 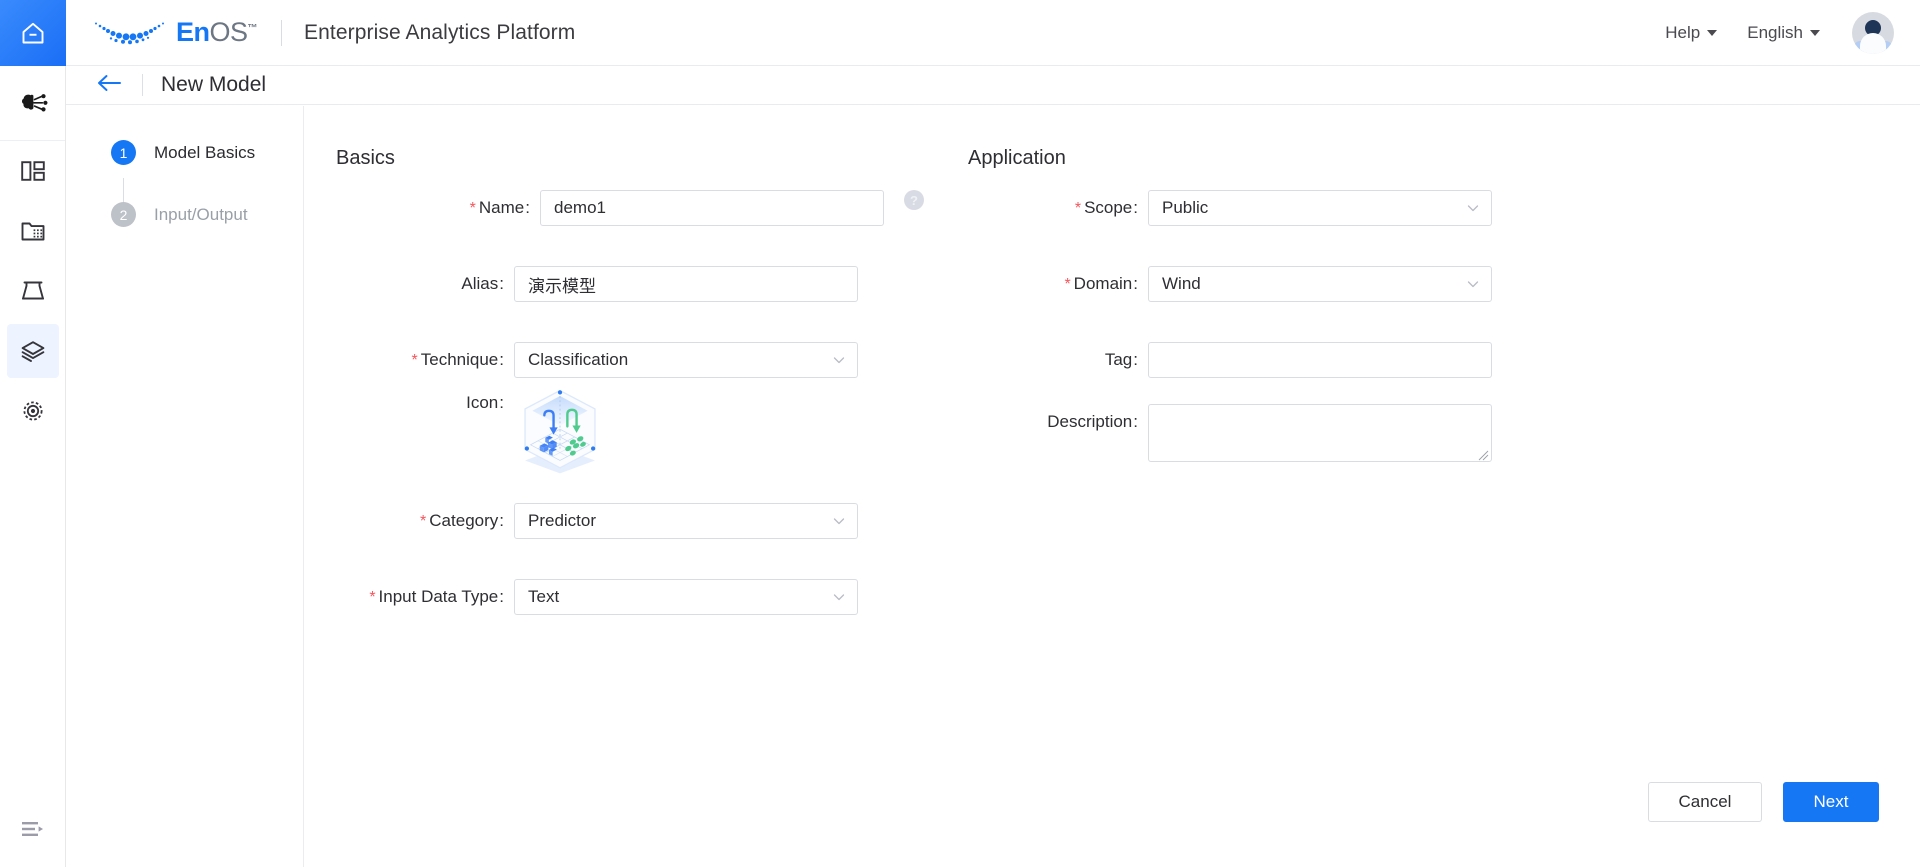 What do you see at coordinates (686, 360) in the screenshot?
I see `technique-select: Classification` at bounding box center [686, 360].